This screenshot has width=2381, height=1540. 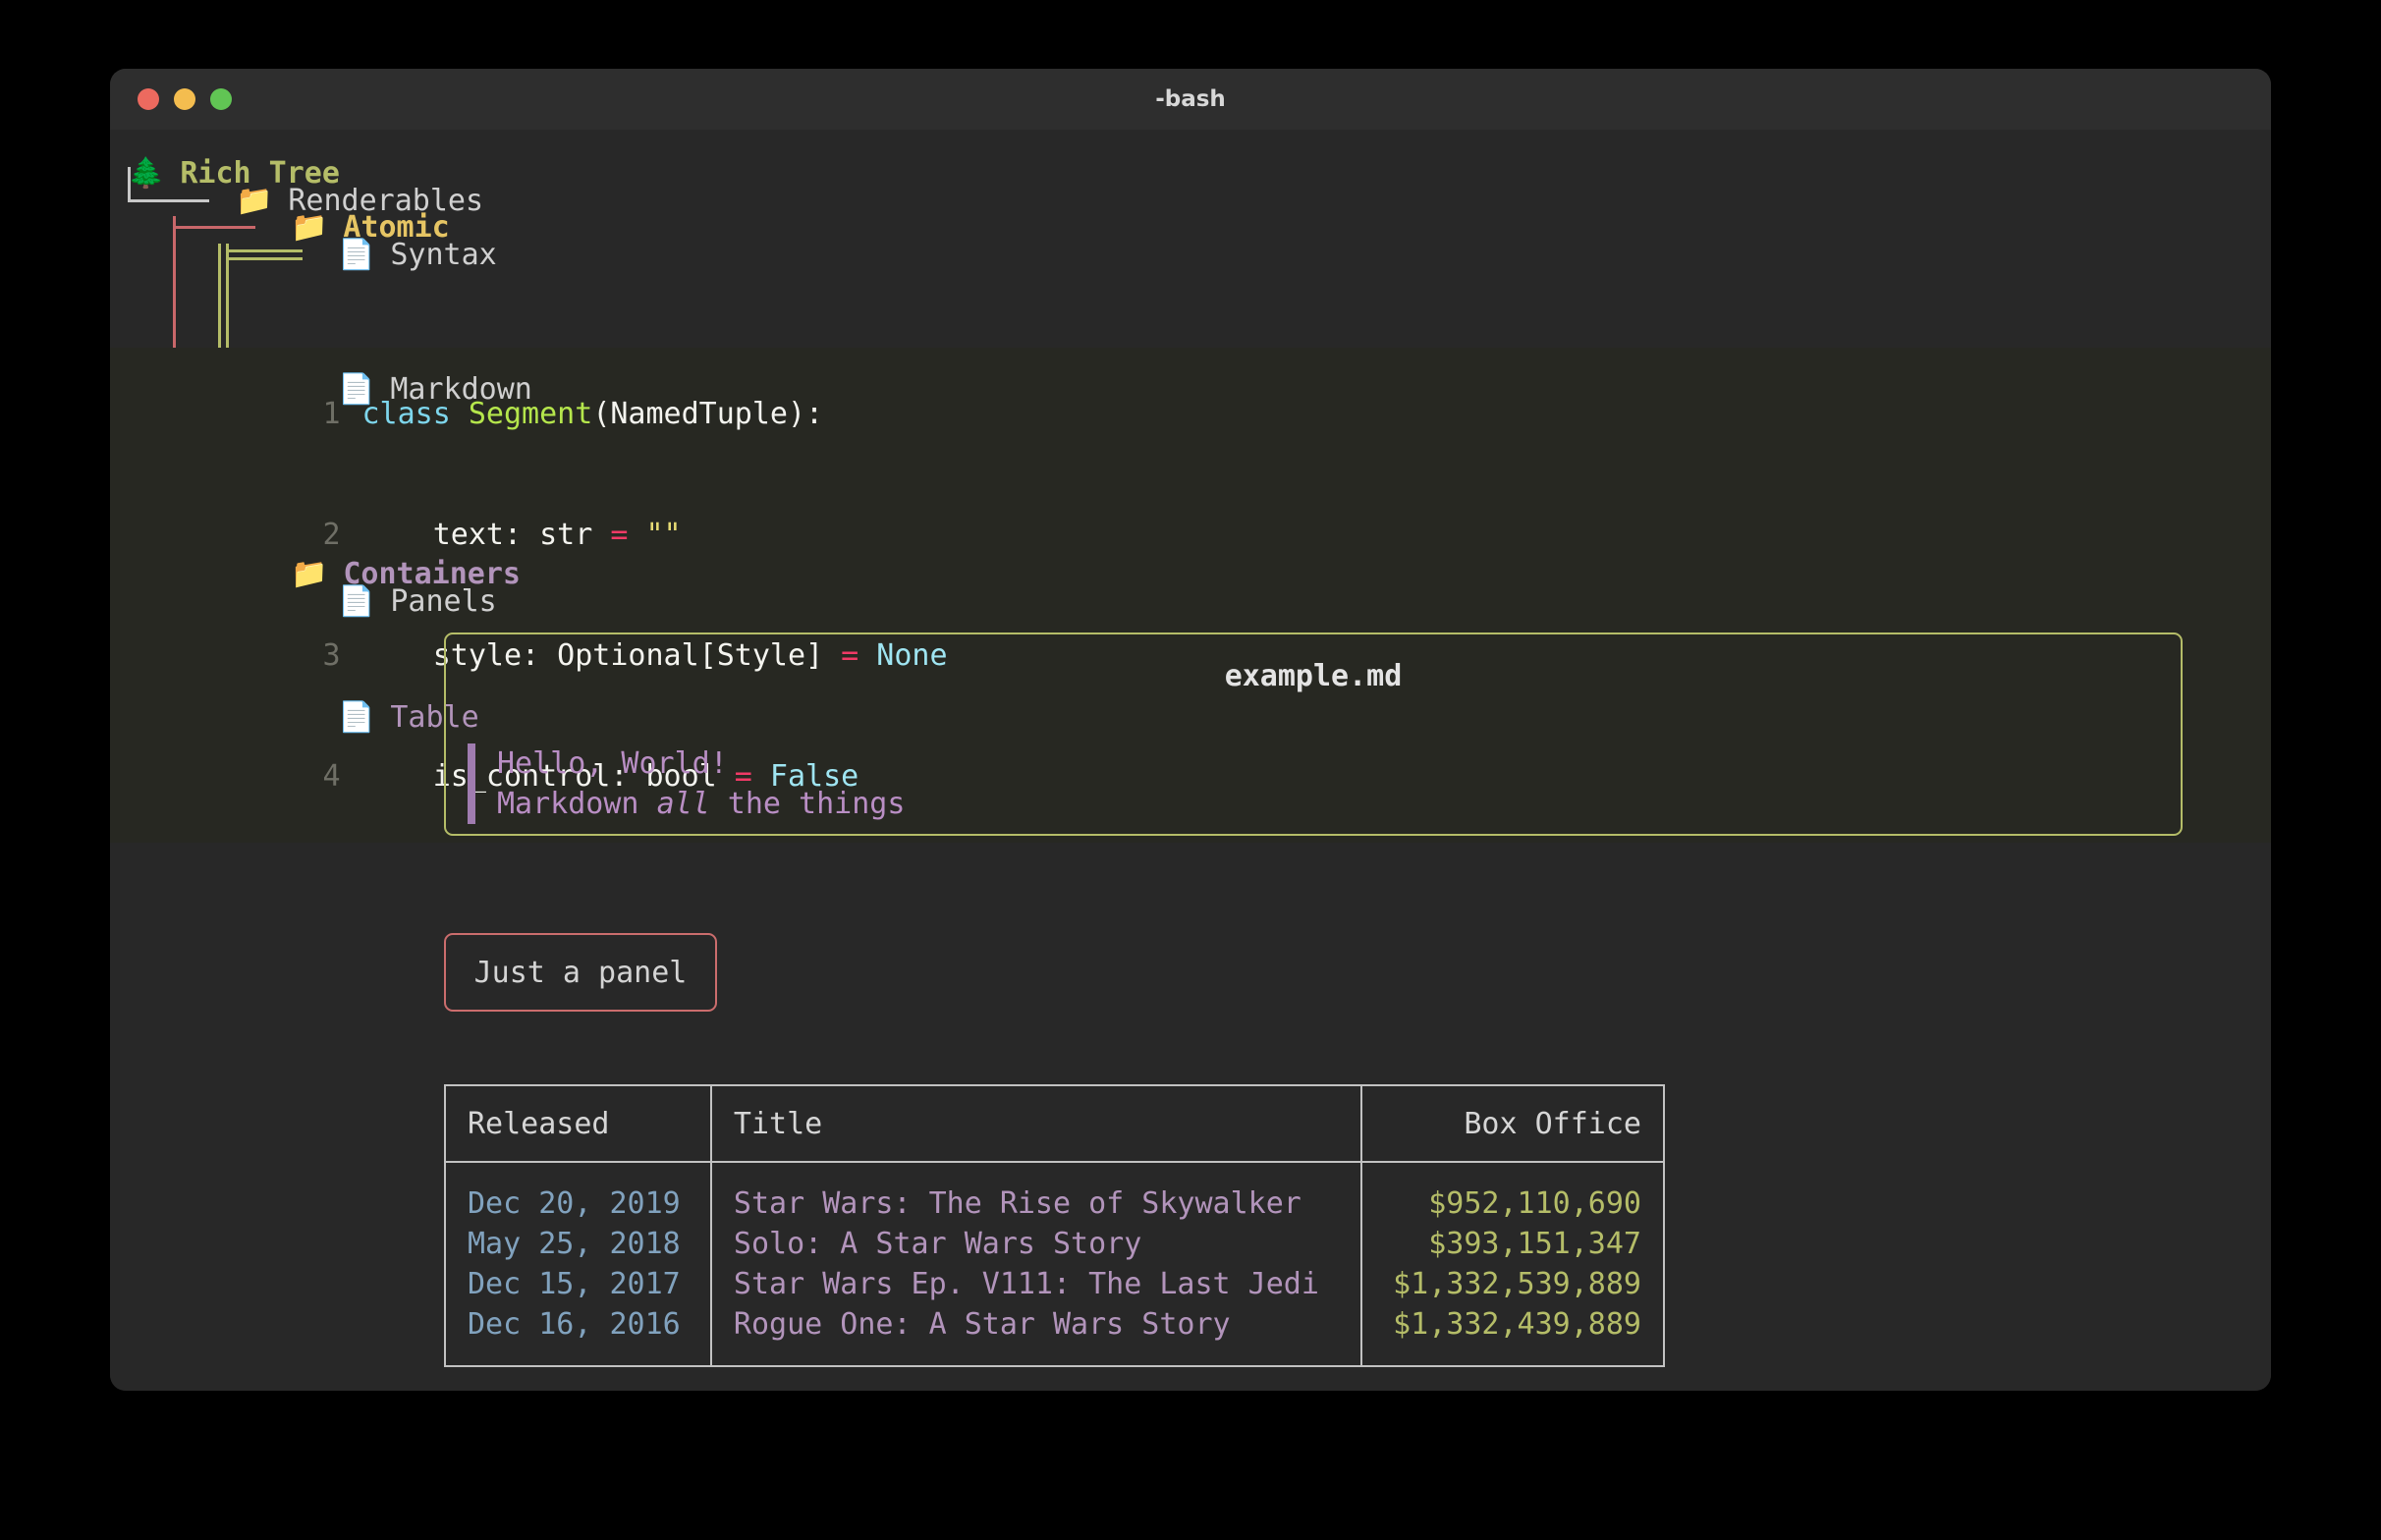 I want to click on tree-node-panels-label: Panels, so click(x=443, y=601).